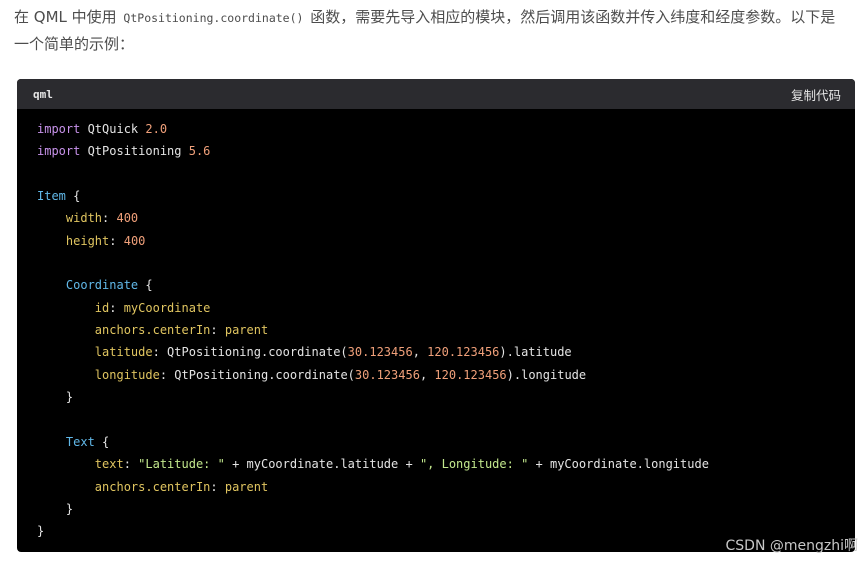 The image size is (862, 561). Describe the element at coordinates (134, 151) in the screenshot. I see `code-token: QtPositioning` at that location.